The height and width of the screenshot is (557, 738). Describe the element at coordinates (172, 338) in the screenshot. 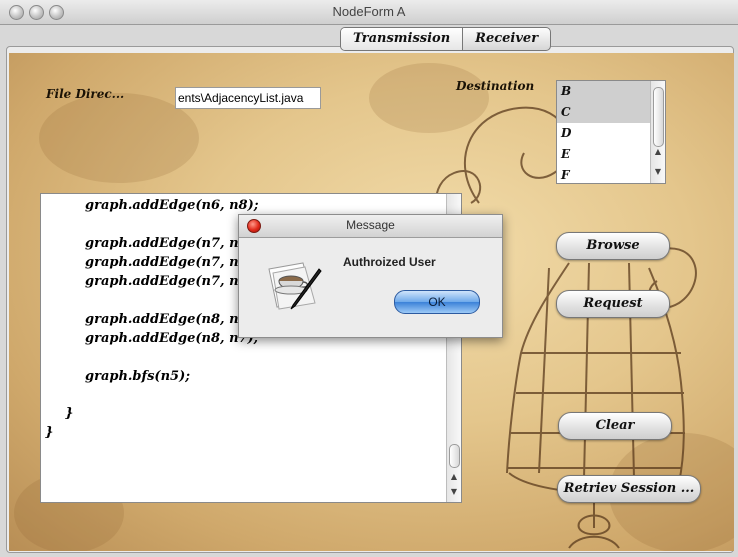

I see `code-line: graph.addEdge(n8, n7);` at that location.